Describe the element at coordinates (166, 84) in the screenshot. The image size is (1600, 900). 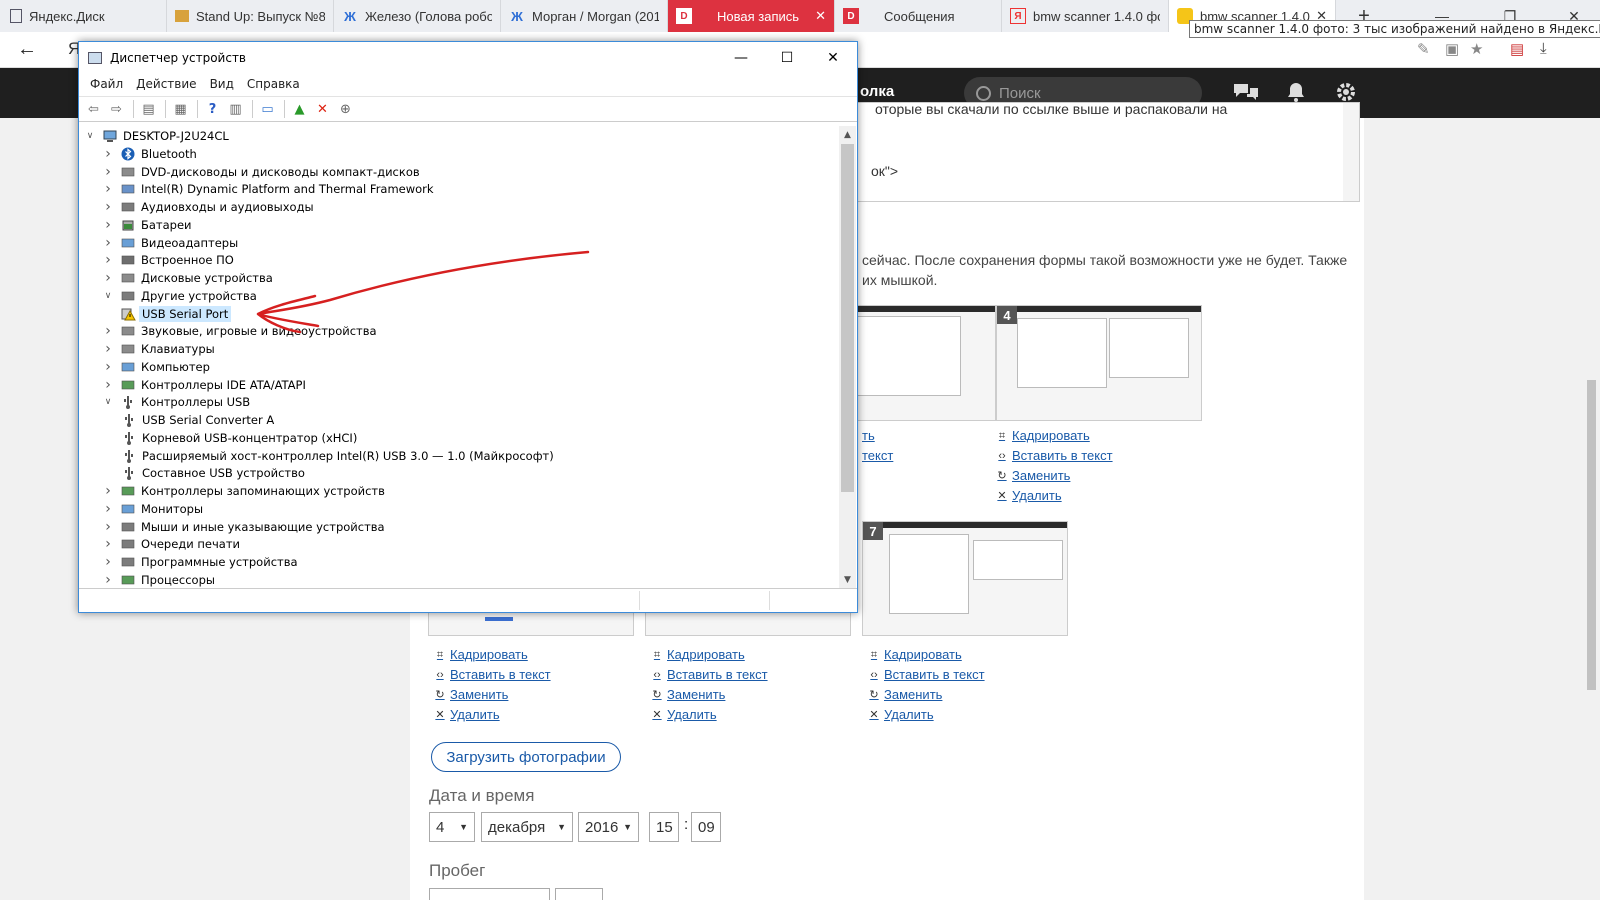
I see `menu-action: Действие` at that location.